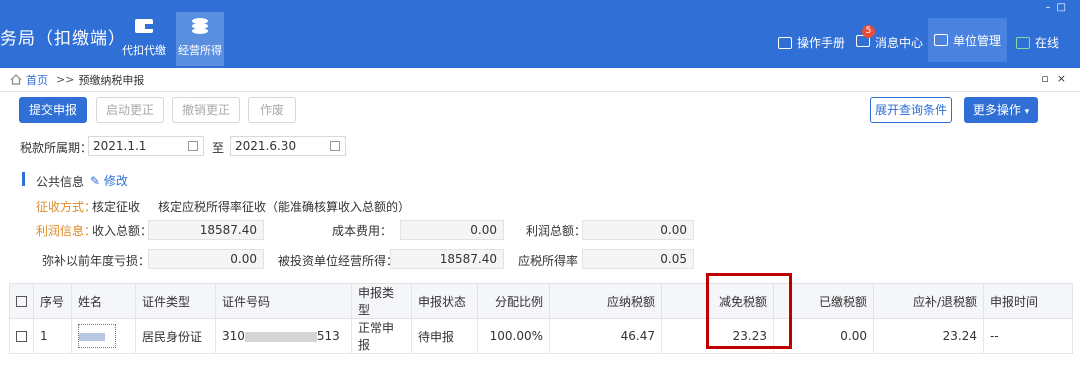  I want to click on period-start-input: 2021.1.1, so click(146, 146).